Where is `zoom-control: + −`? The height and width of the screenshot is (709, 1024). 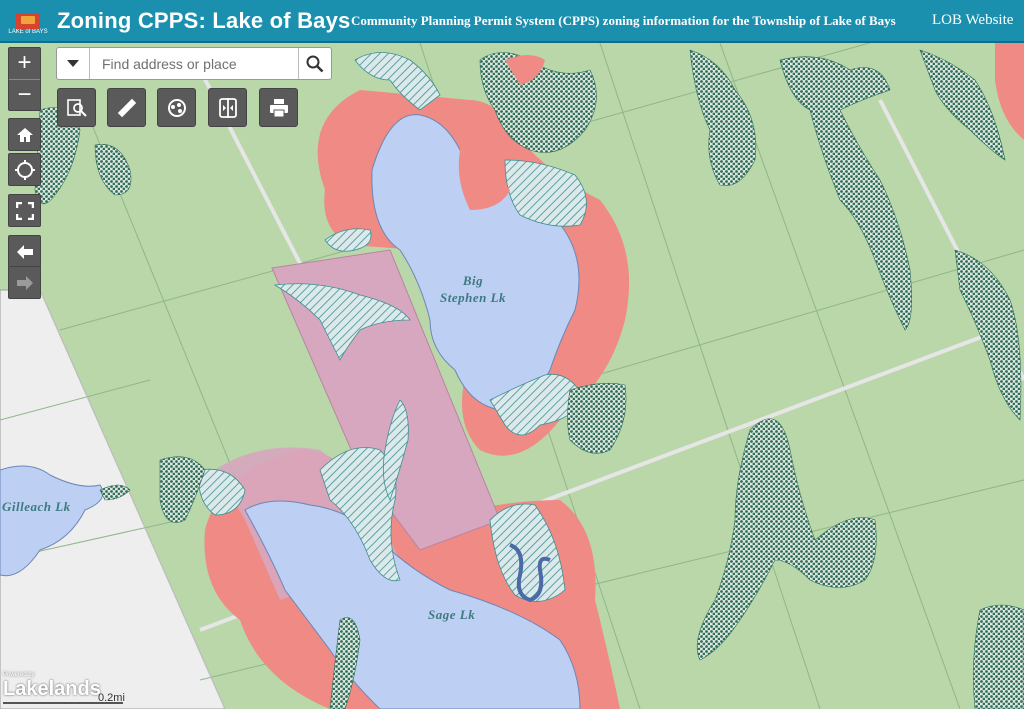 zoom-control: + − is located at coordinates (24, 79).